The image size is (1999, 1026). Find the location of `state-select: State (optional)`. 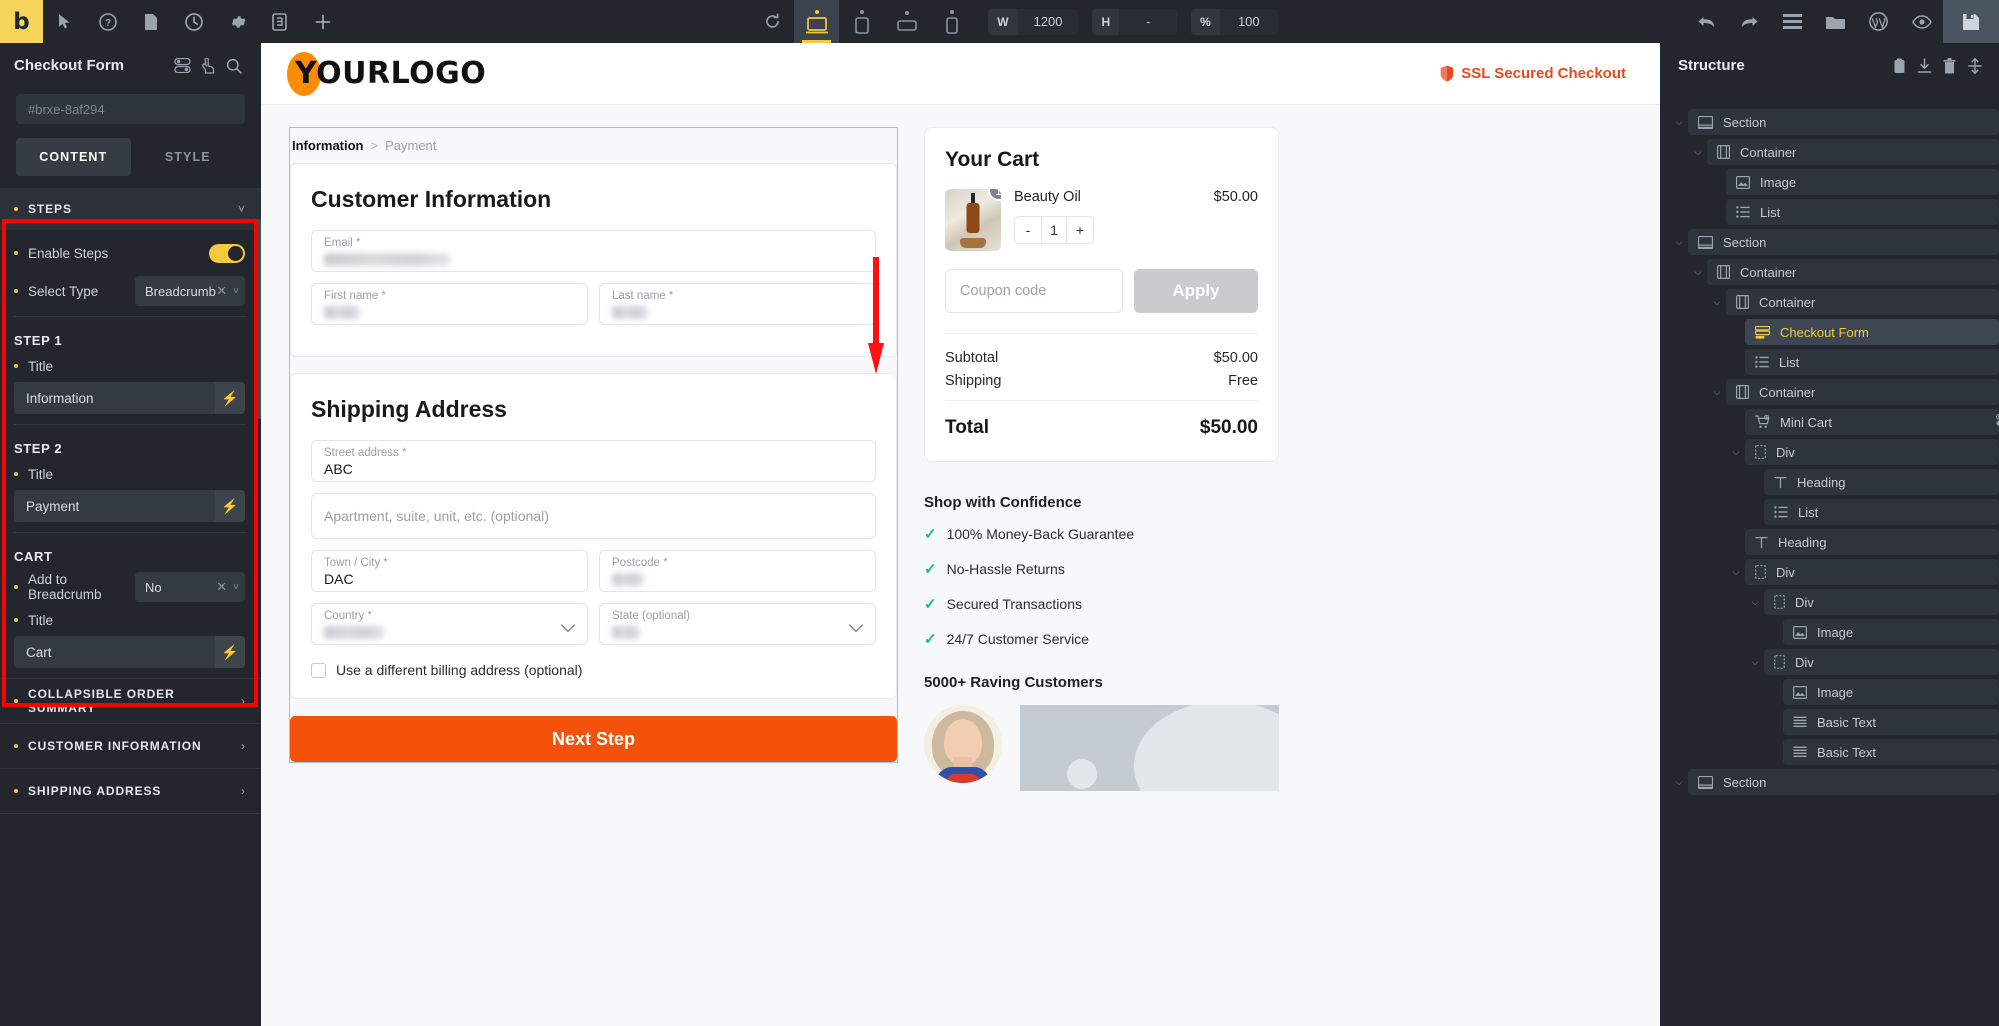

state-select: State (optional) is located at coordinates (737, 624).